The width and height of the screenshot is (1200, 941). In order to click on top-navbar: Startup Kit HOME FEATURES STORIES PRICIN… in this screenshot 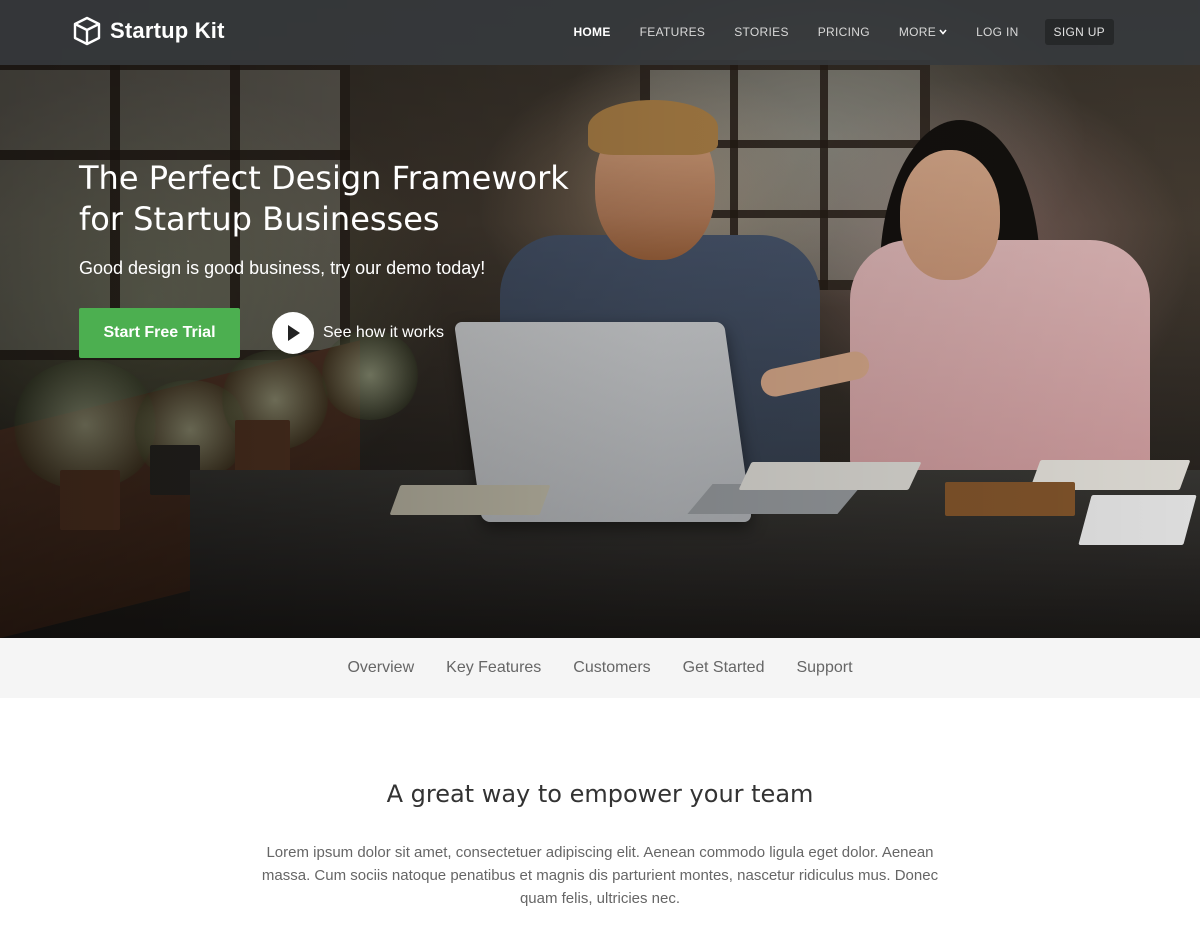, I will do `click(600, 32)`.